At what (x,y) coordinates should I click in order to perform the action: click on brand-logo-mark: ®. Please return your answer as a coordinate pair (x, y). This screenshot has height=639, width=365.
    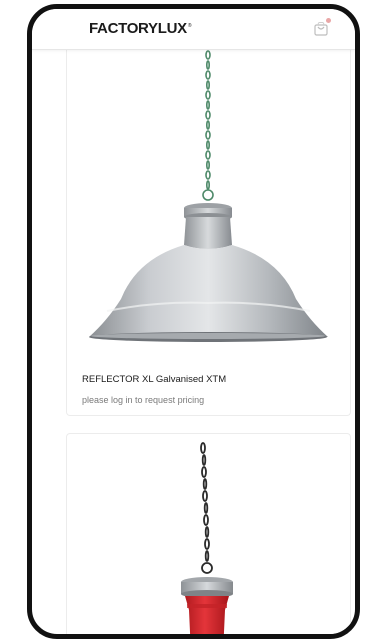
    Looking at the image, I should click on (189, 26).